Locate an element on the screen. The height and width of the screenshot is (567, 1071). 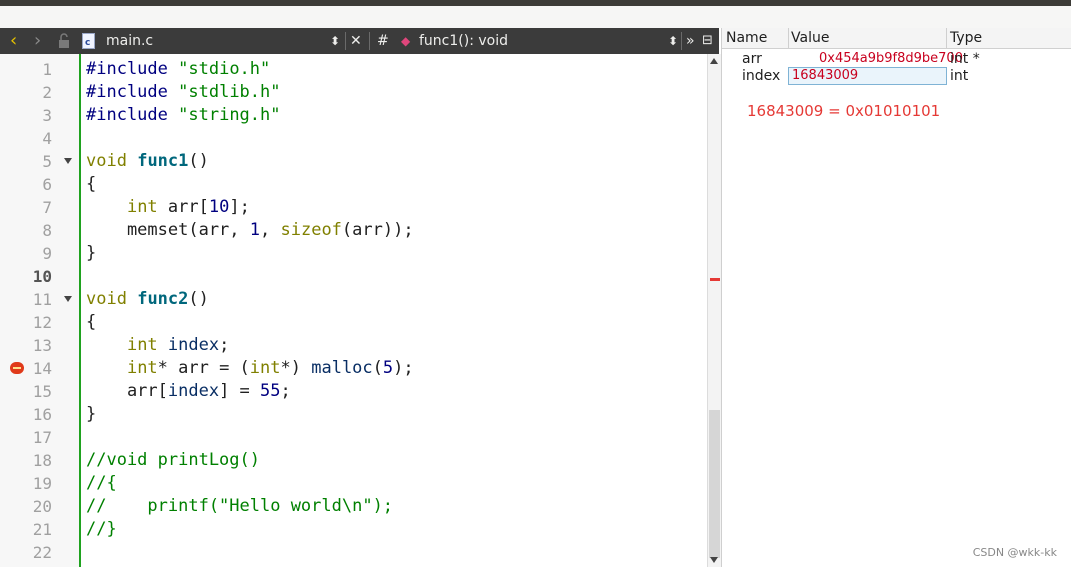
header-value: Value is located at coordinates (810, 38).